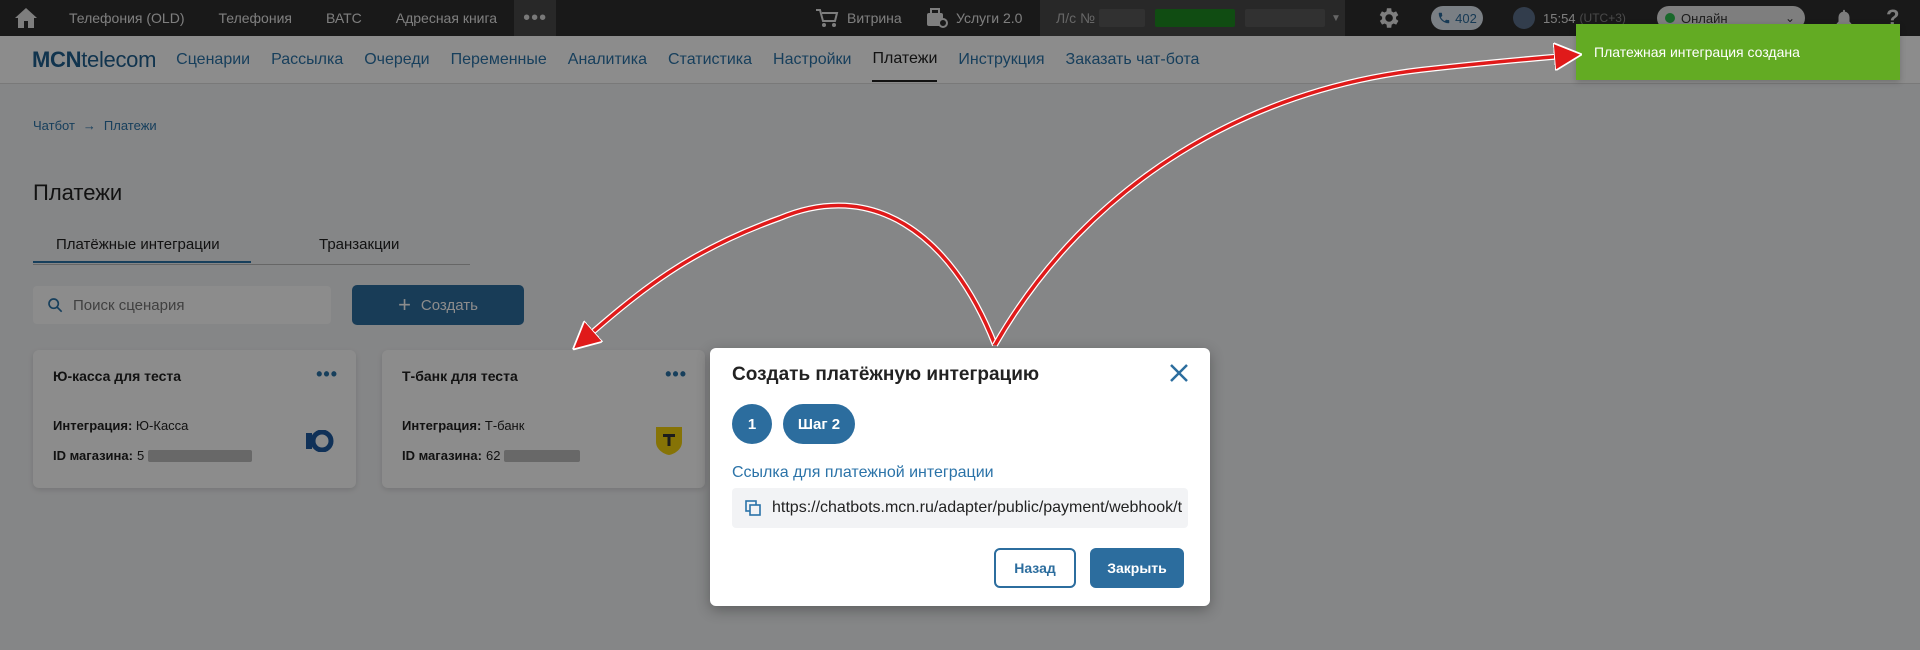  What do you see at coordinates (1035, 568) in the screenshot?
I see `back-button: Назад` at bounding box center [1035, 568].